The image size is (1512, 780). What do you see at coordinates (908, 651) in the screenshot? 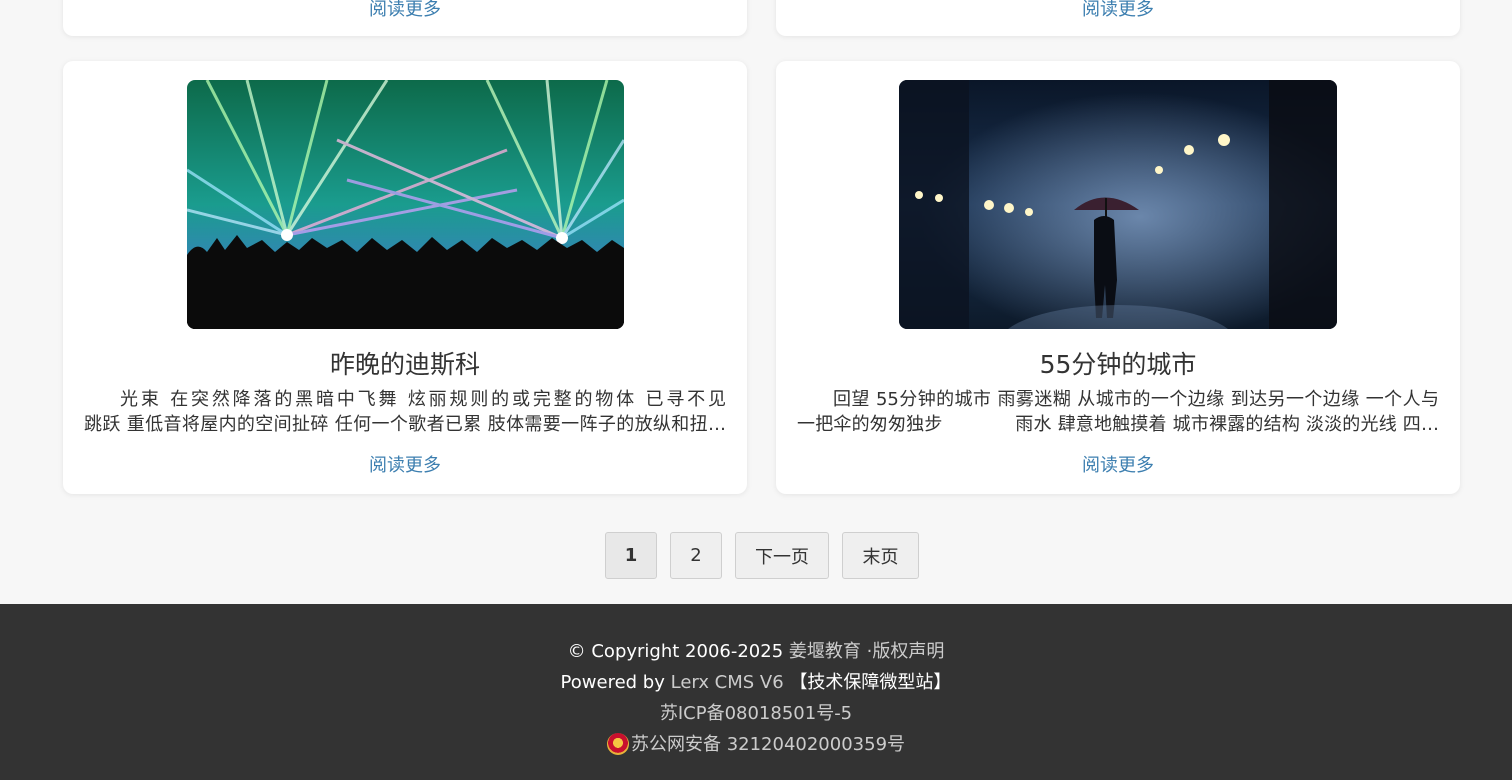
I see `rights-link: 版权声明` at bounding box center [908, 651].